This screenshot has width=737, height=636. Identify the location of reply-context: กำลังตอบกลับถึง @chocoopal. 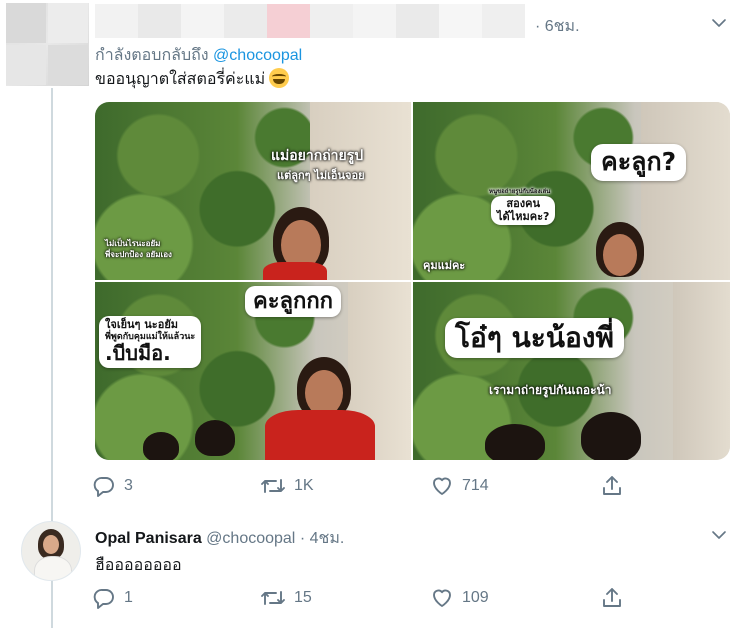
(198, 55).